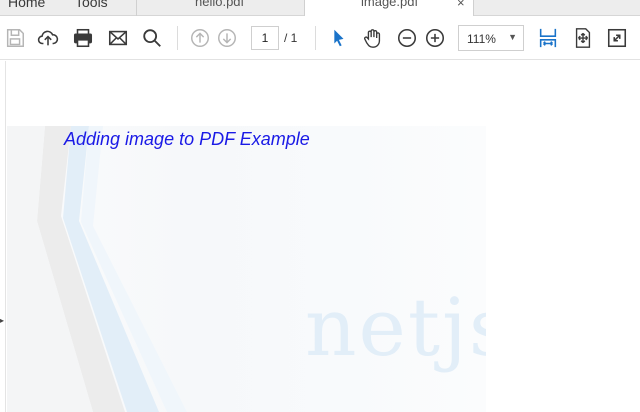 Image resolution: width=640 pixels, height=412 pixels. Describe the element at coordinates (338, 38) in the screenshot. I see `select-tool-icon` at that location.